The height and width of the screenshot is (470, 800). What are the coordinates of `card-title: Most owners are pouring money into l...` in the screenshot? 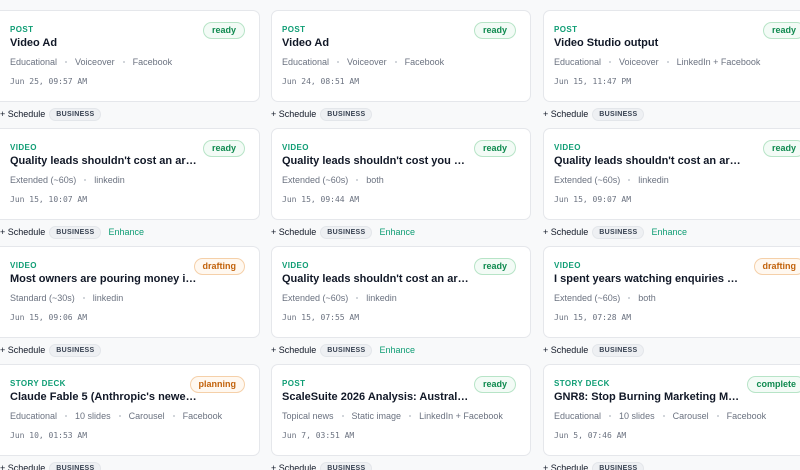 It's located at (104, 279).